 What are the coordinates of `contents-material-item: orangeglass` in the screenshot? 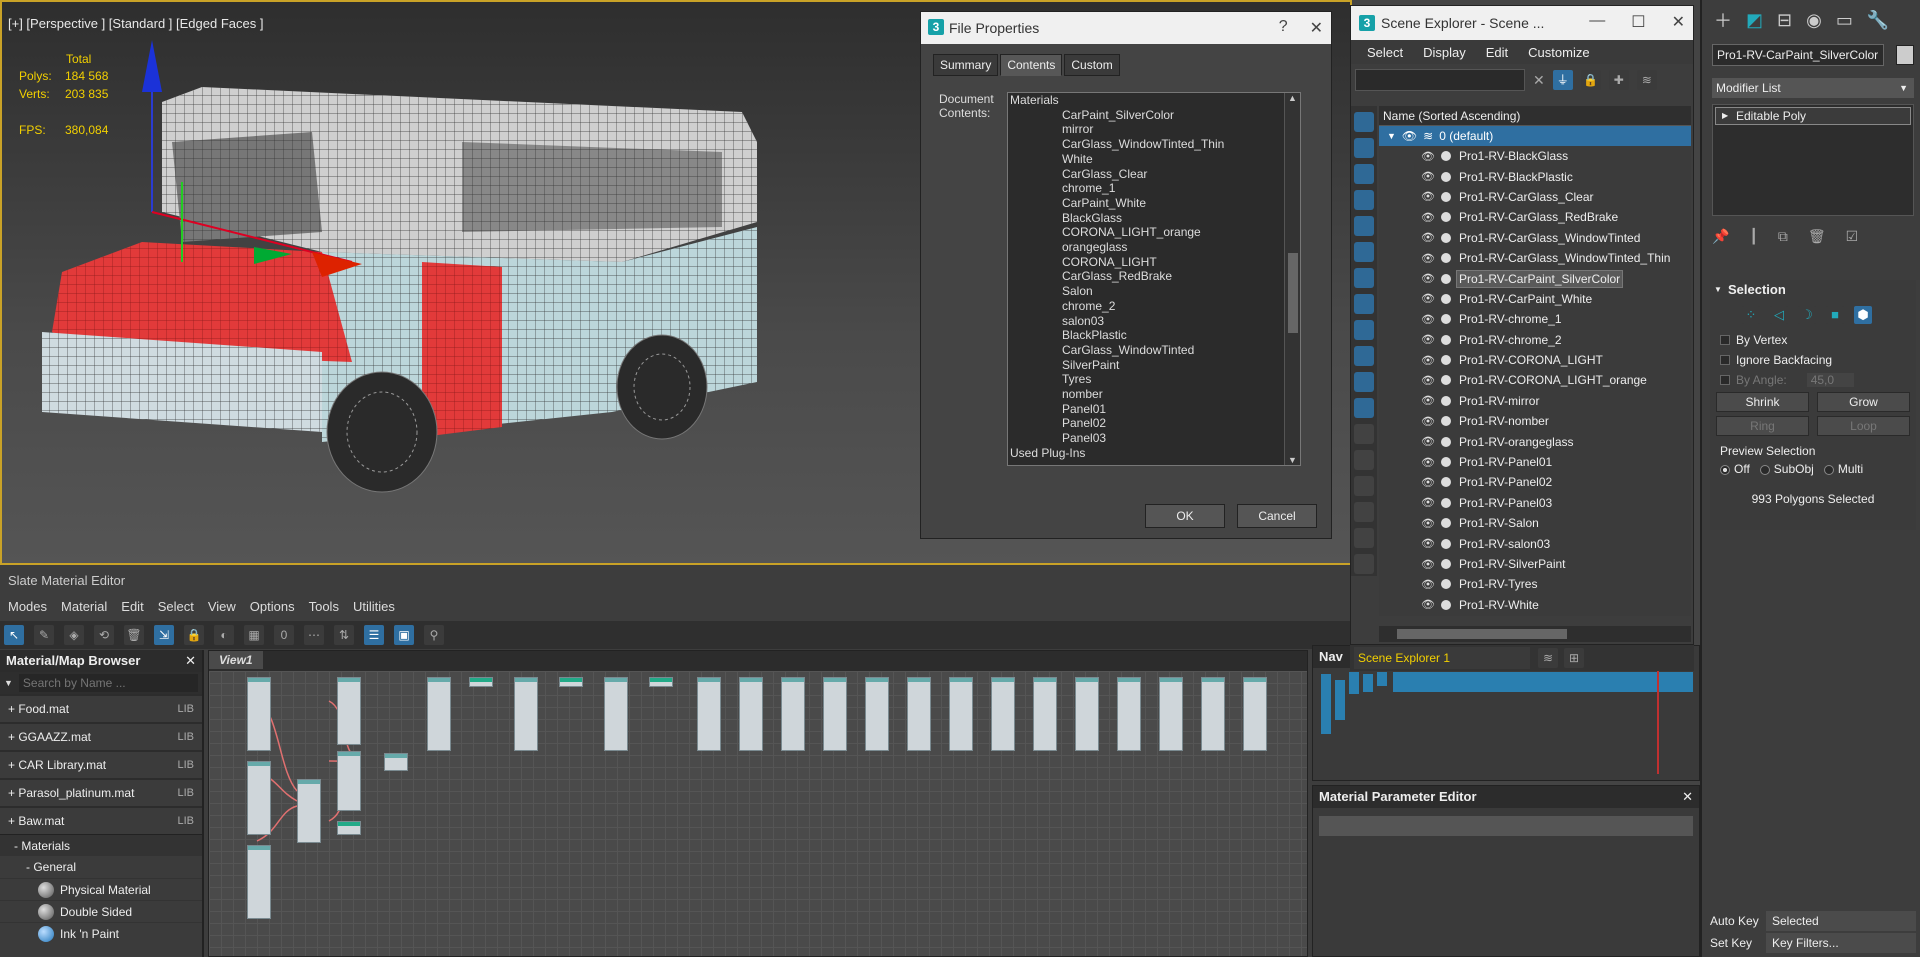 It's located at (1154, 247).